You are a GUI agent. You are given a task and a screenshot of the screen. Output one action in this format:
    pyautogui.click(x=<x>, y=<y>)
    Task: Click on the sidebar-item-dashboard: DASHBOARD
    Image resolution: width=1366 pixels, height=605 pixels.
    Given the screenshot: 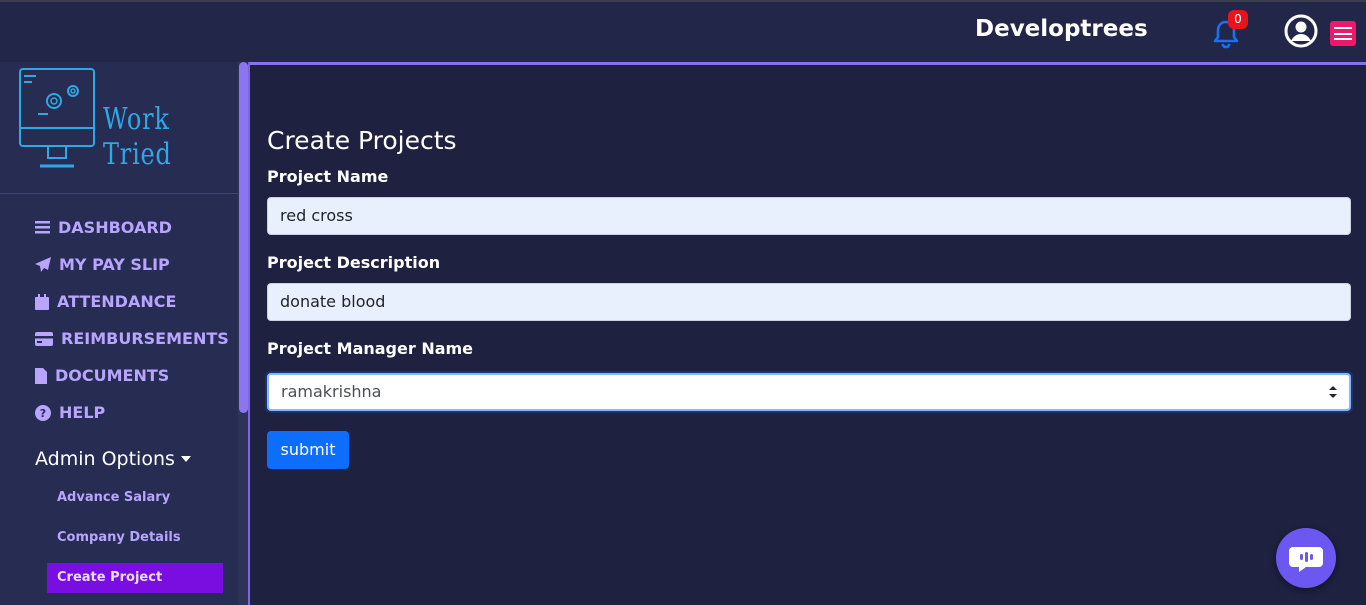 What is the action you would take?
    pyautogui.click(x=103, y=227)
    